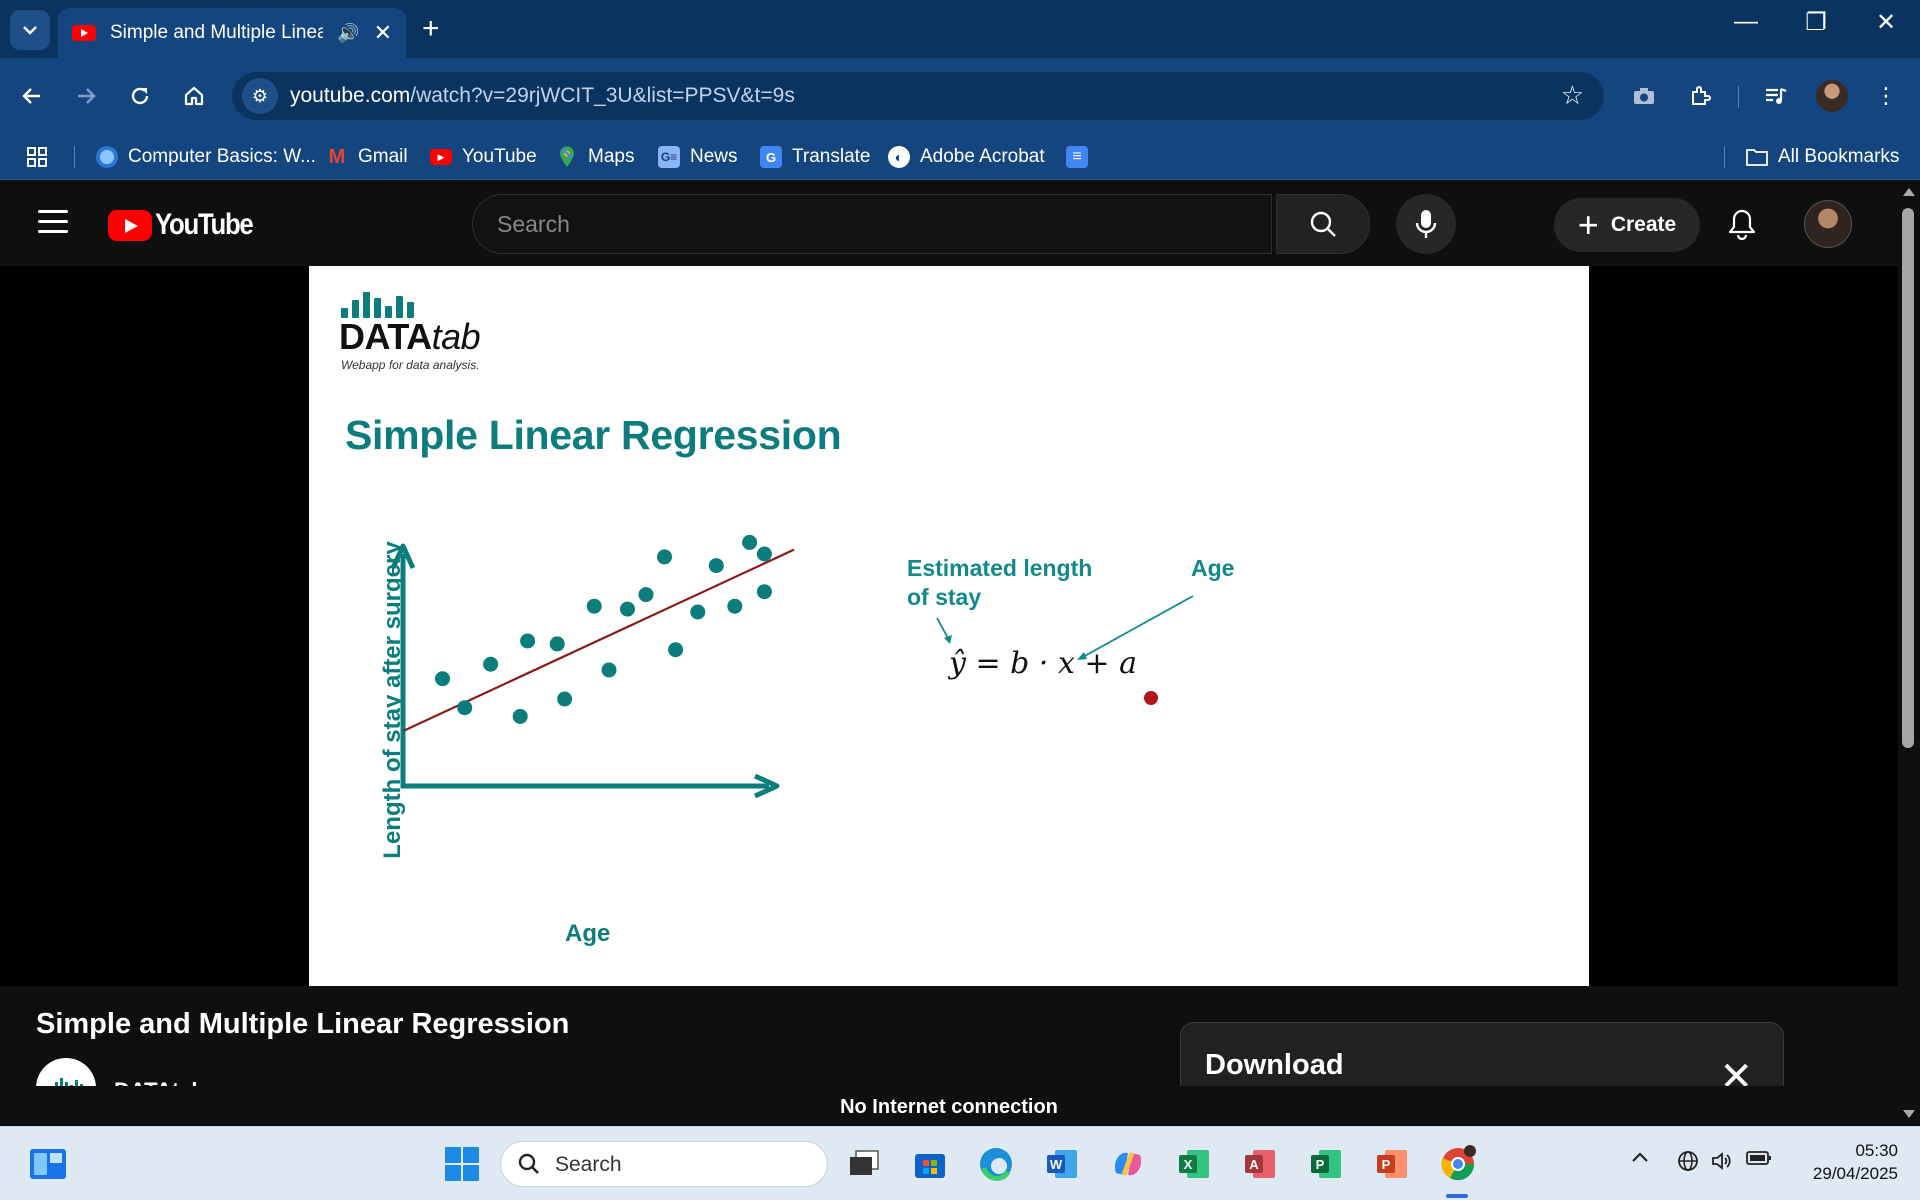 The width and height of the screenshot is (1920, 1200). What do you see at coordinates (1640, 1158) in the screenshot?
I see `show-hidden-icons` at bounding box center [1640, 1158].